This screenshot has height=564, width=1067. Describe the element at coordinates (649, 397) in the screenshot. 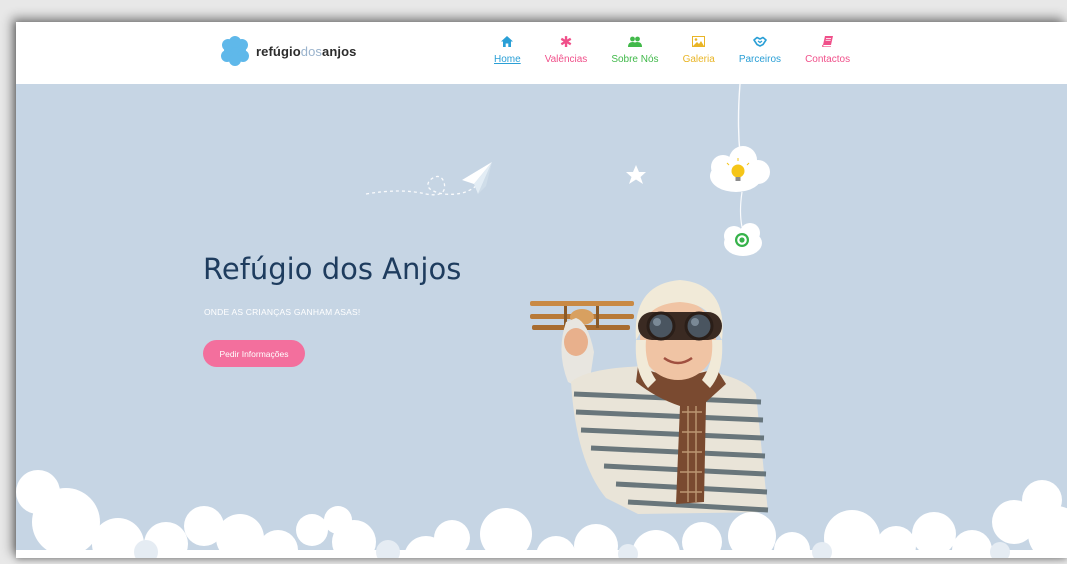

I see `child-aviator-photo` at that location.